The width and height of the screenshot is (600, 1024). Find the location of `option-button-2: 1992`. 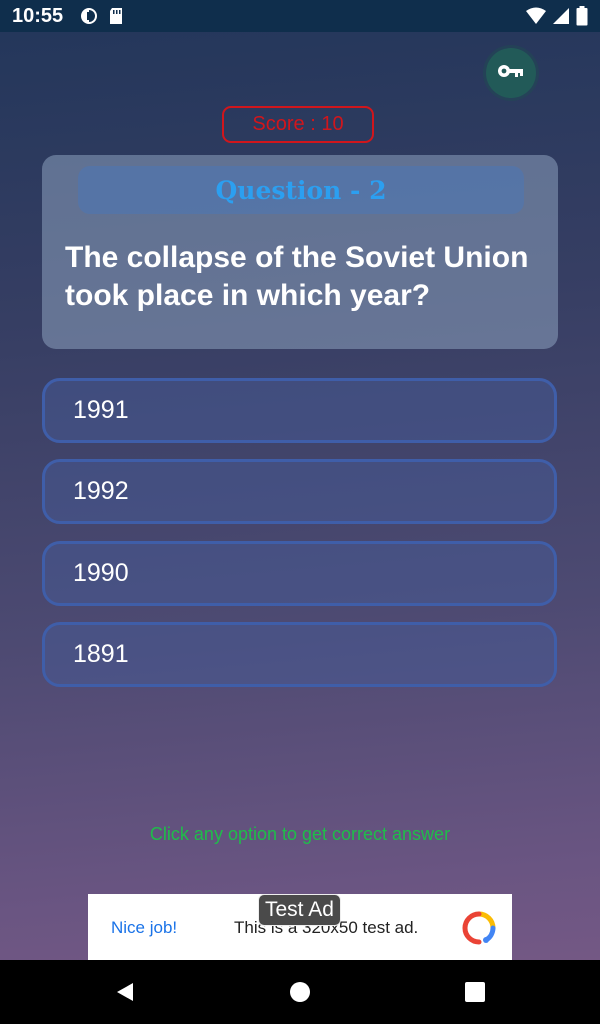

option-button-2: 1992 is located at coordinates (299, 491).